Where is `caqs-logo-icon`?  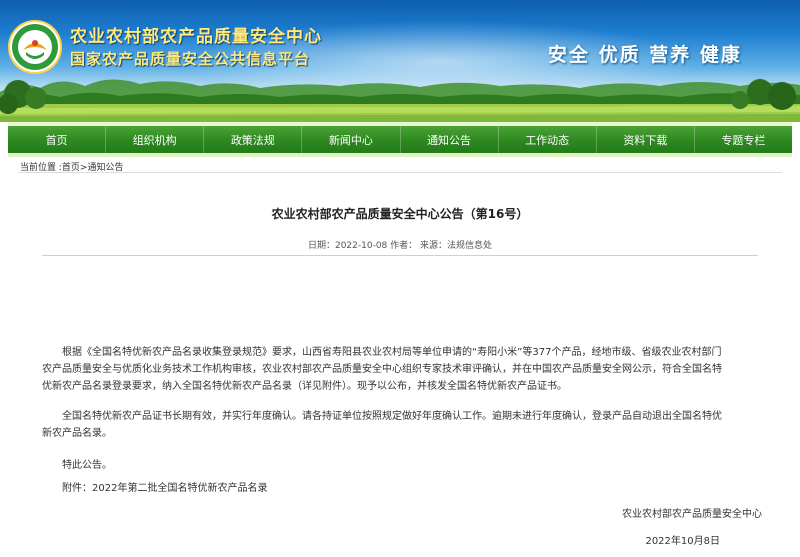 caqs-logo-icon is located at coordinates (35, 47).